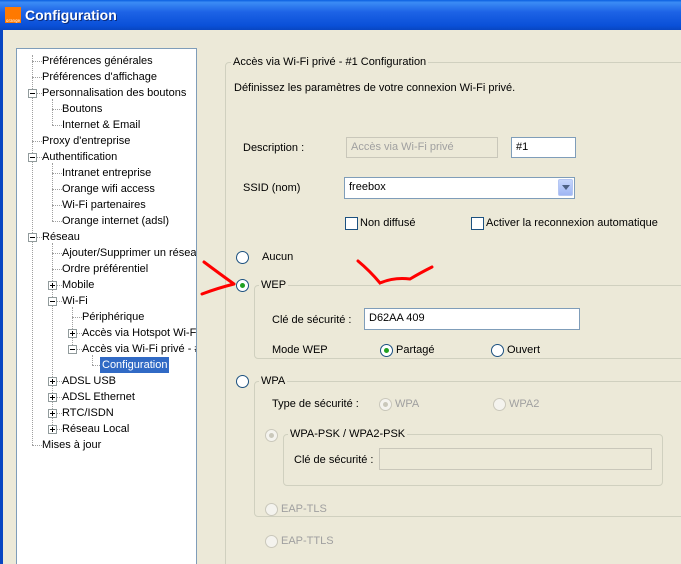 The image size is (681, 564). What do you see at coordinates (13, 20) in the screenshot?
I see `logo-text: orange` at bounding box center [13, 20].